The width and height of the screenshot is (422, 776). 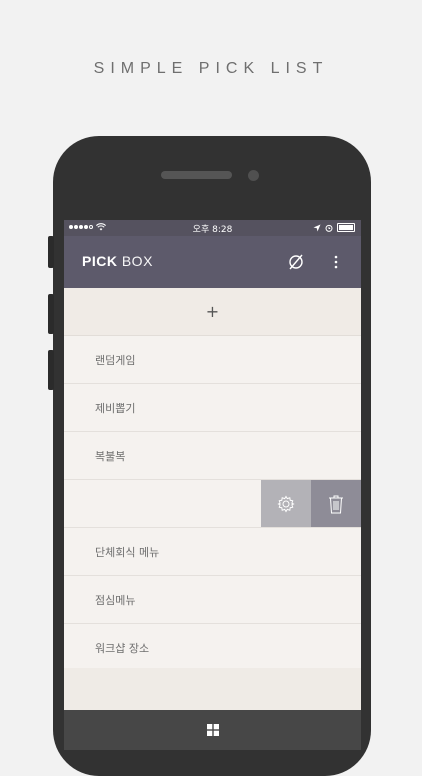 I want to click on list-item-label: 워크샵 장소, so click(x=122, y=648).